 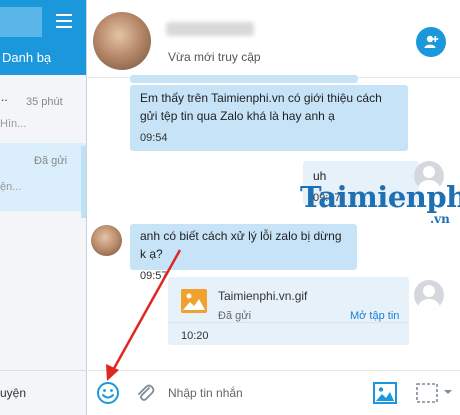 What do you see at coordinates (106, 240) in the screenshot?
I see `sender-avatar` at bounding box center [106, 240].